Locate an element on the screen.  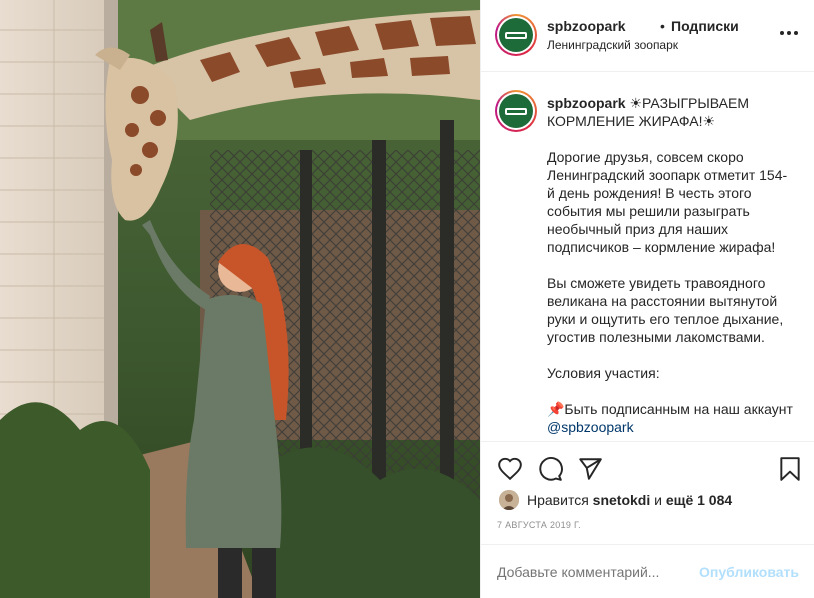
comment-icon is located at coordinates (550, 469).